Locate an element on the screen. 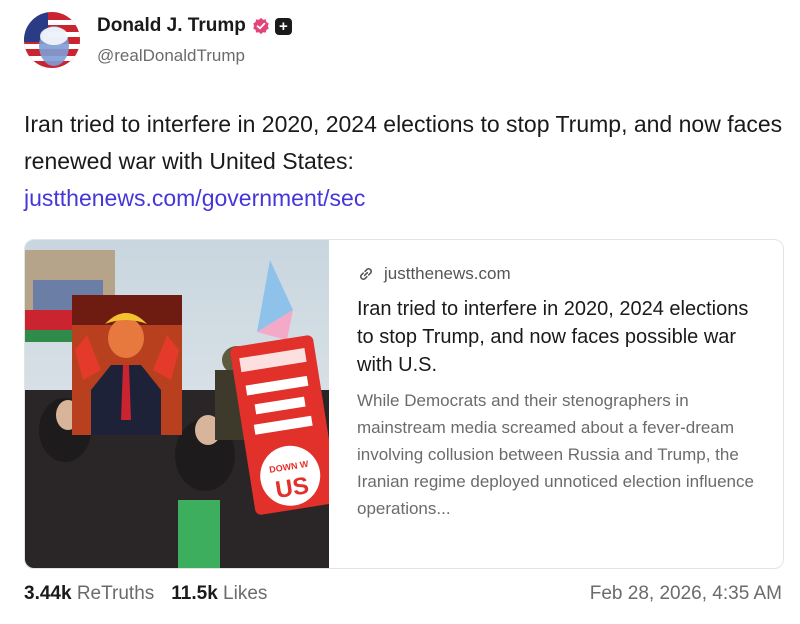 The width and height of the screenshot is (800, 624). likes-count: 11.5k is located at coordinates (194, 593).